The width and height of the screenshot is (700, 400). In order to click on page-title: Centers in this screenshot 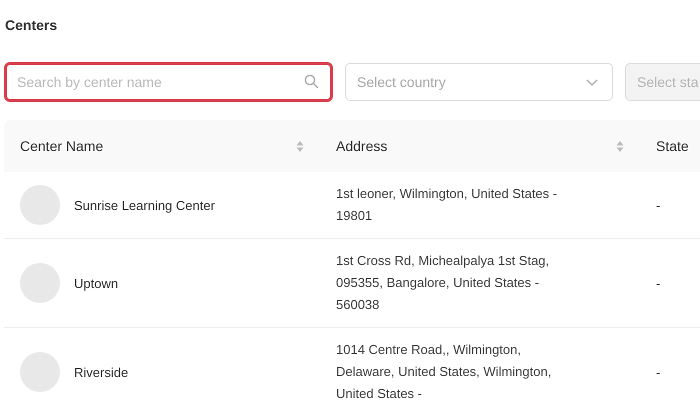, I will do `click(31, 25)`.